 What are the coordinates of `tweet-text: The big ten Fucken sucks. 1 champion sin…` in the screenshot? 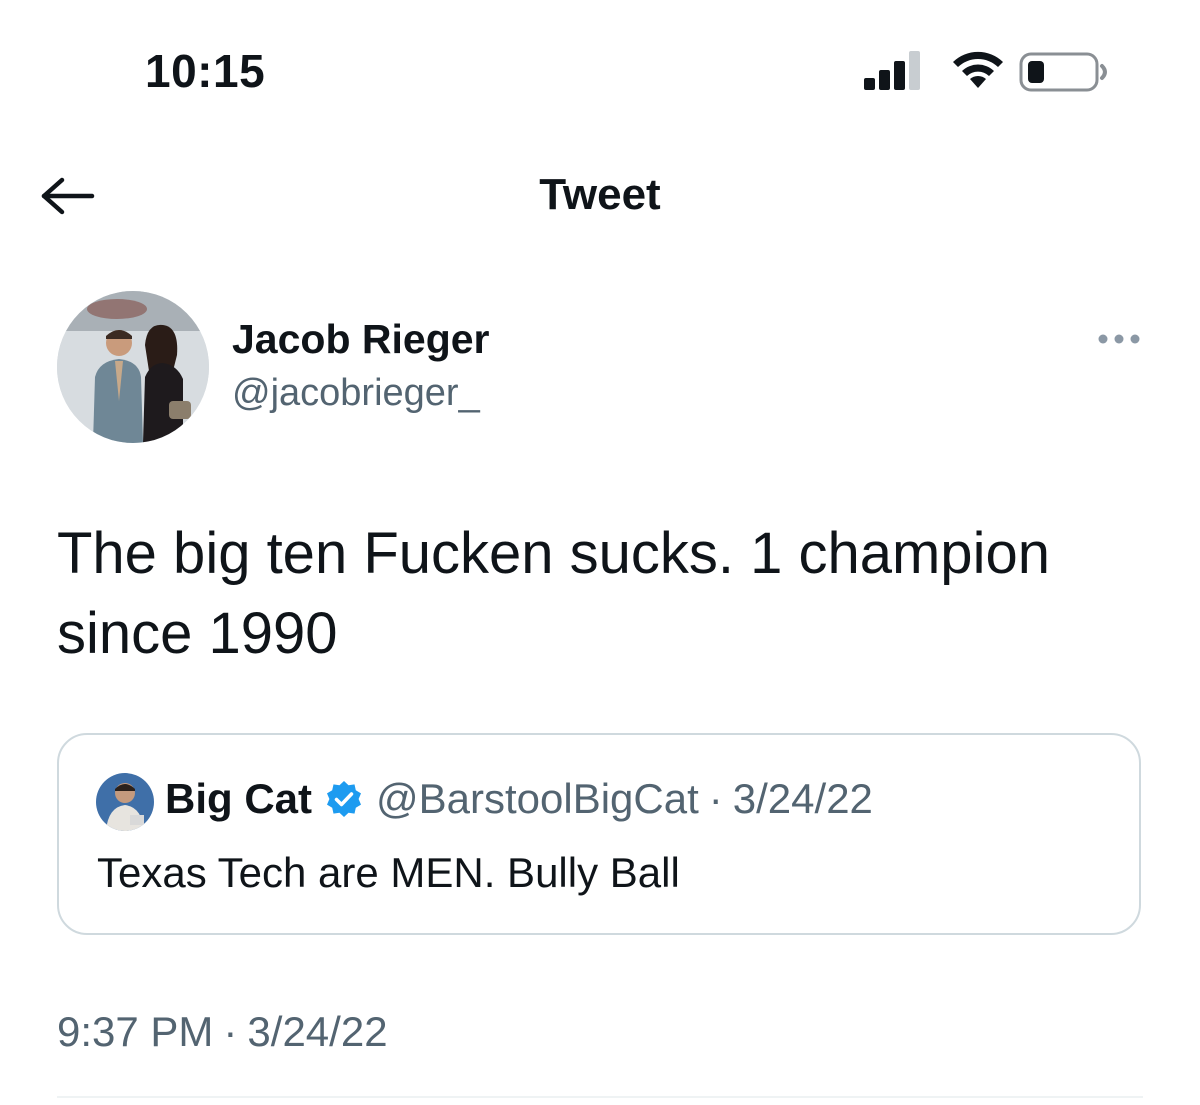 It's located at (553, 593).